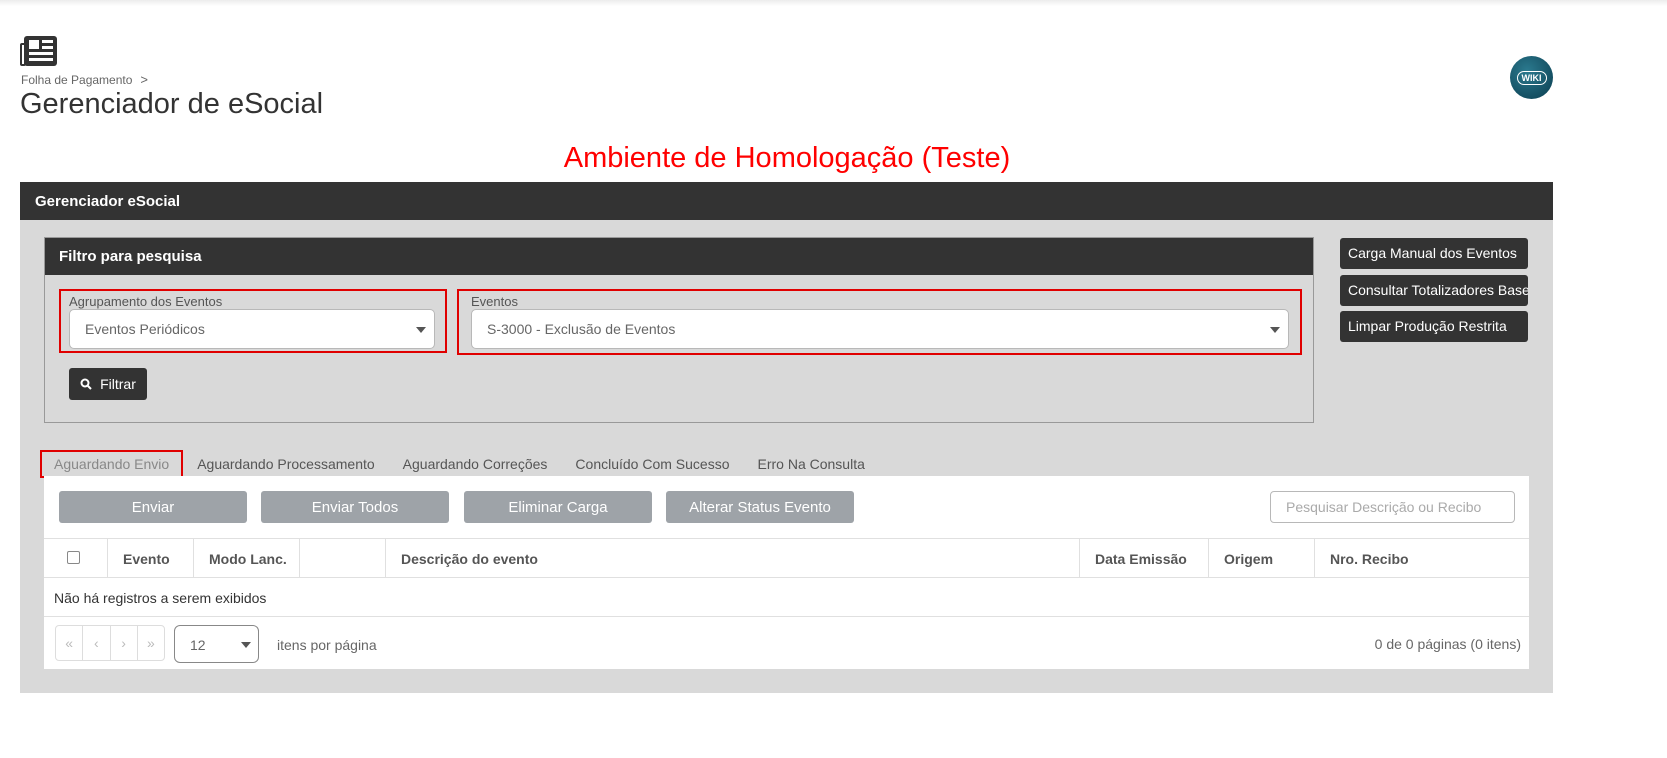 This screenshot has height=758, width=1667. I want to click on chevron-right-icon: >, so click(144, 79).